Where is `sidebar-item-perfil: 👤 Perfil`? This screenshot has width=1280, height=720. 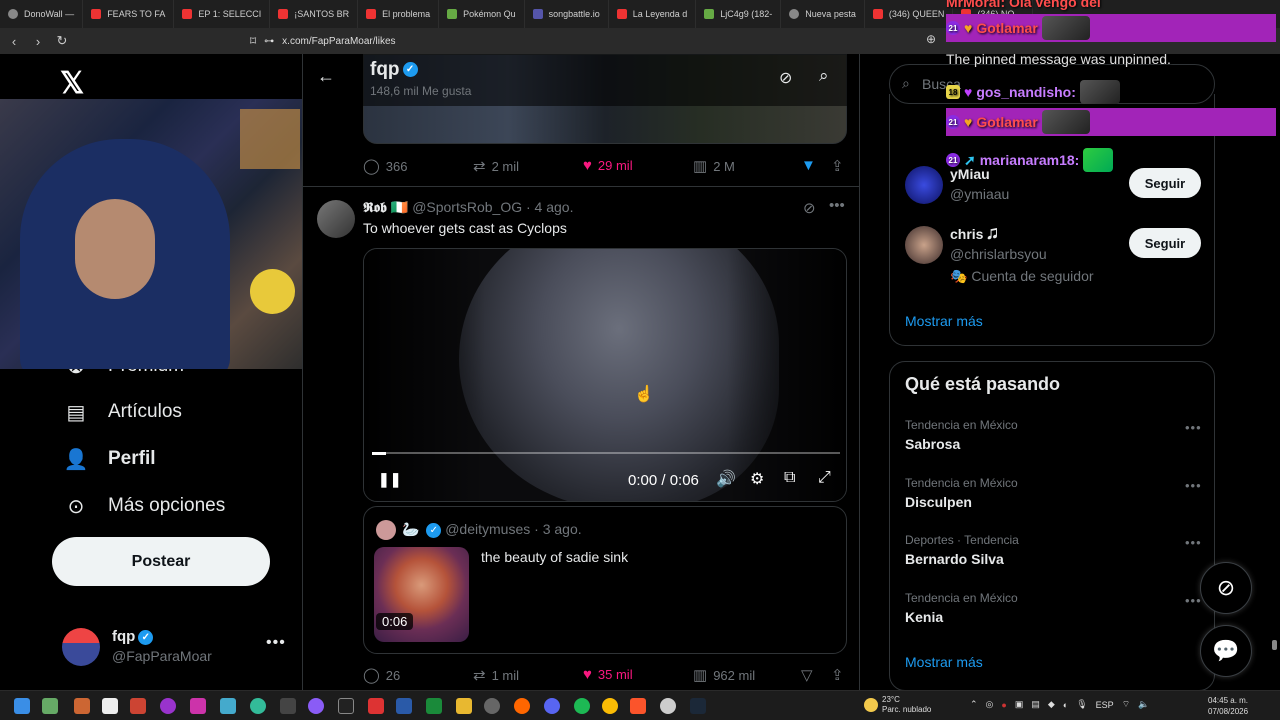 sidebar-item-perfil: 👤 Perfil is located at coordinates (110, 459).